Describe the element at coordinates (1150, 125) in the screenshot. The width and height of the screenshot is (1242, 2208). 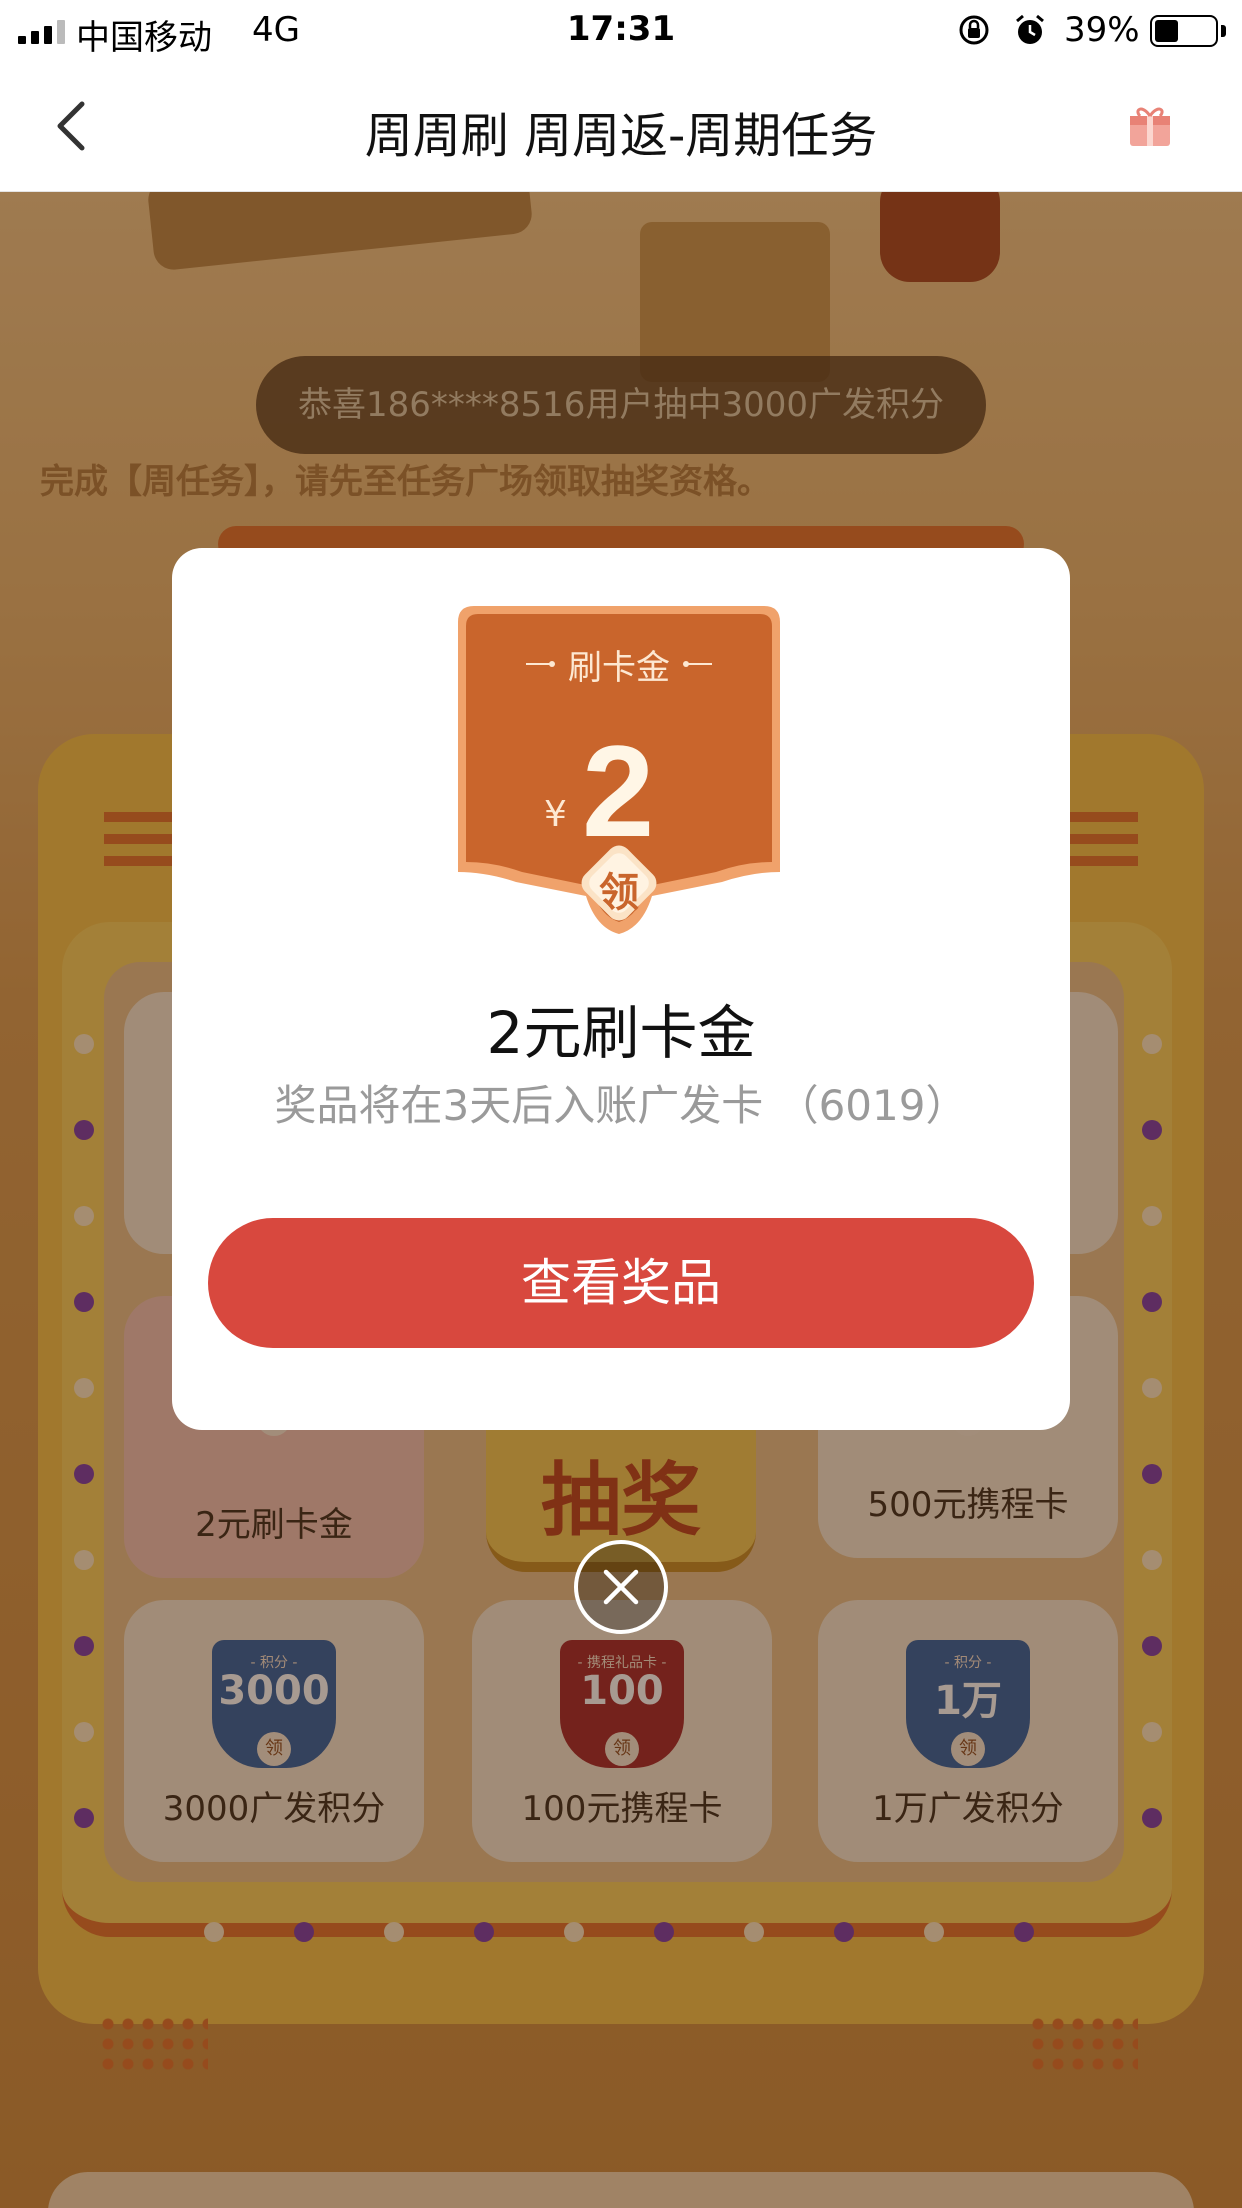
I see `gift-icon` at that location.